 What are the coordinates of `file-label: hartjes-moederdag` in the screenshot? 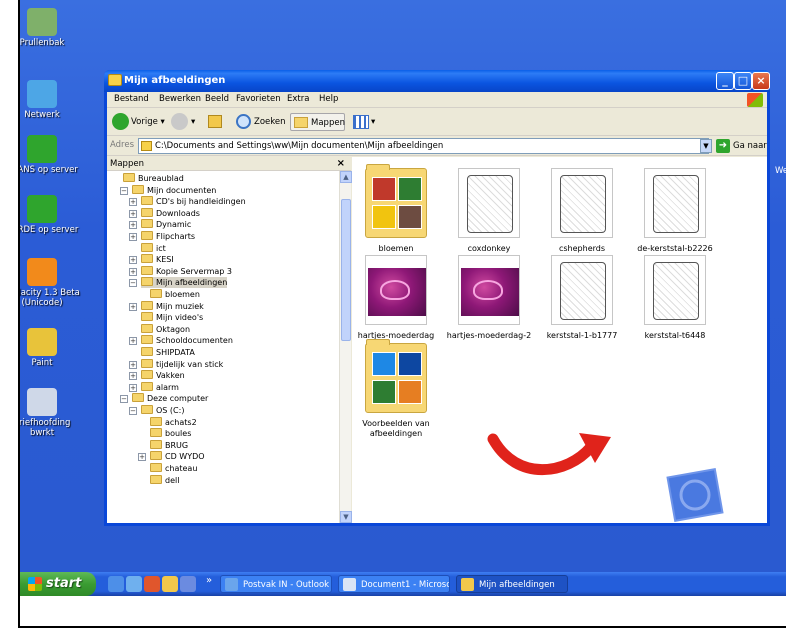 It's located at (396, 336).